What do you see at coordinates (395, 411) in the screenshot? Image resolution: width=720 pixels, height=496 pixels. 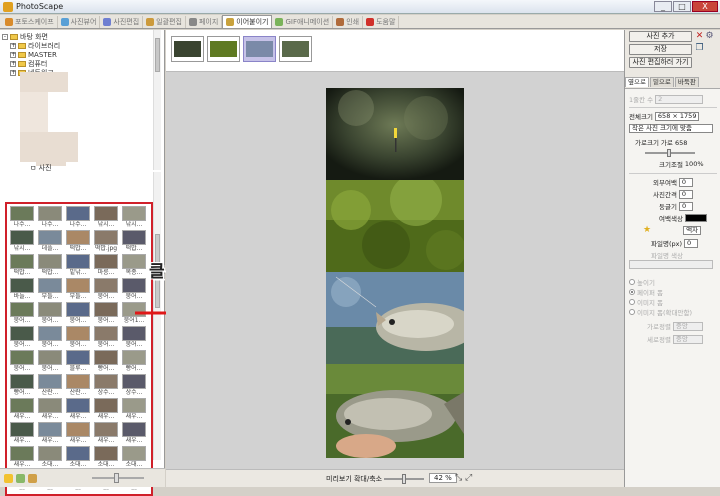 I see `photo-fish-in-hand` at bounding box center [395, 411].